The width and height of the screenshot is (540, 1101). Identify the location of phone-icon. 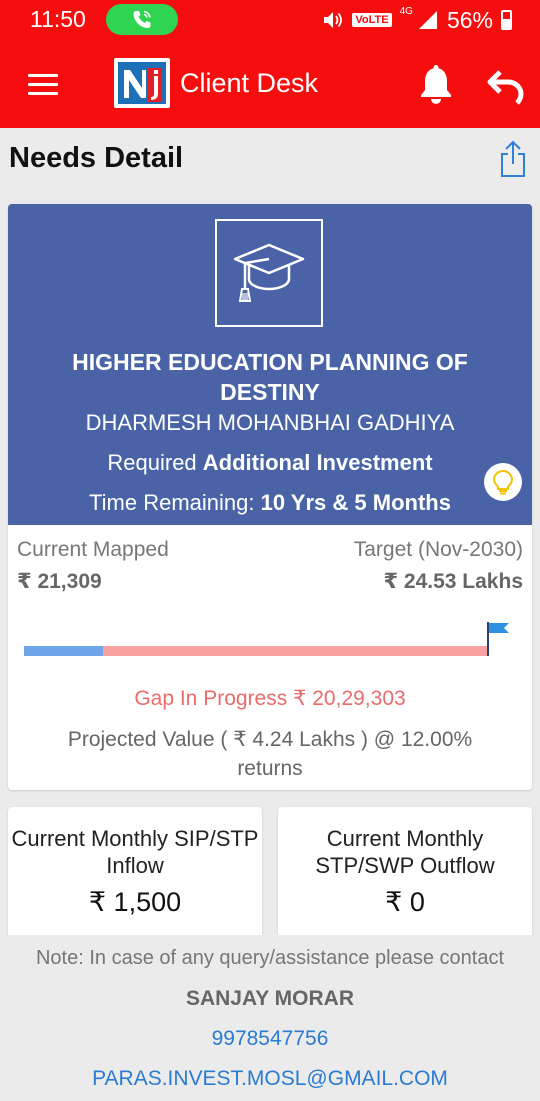
(142, 19).